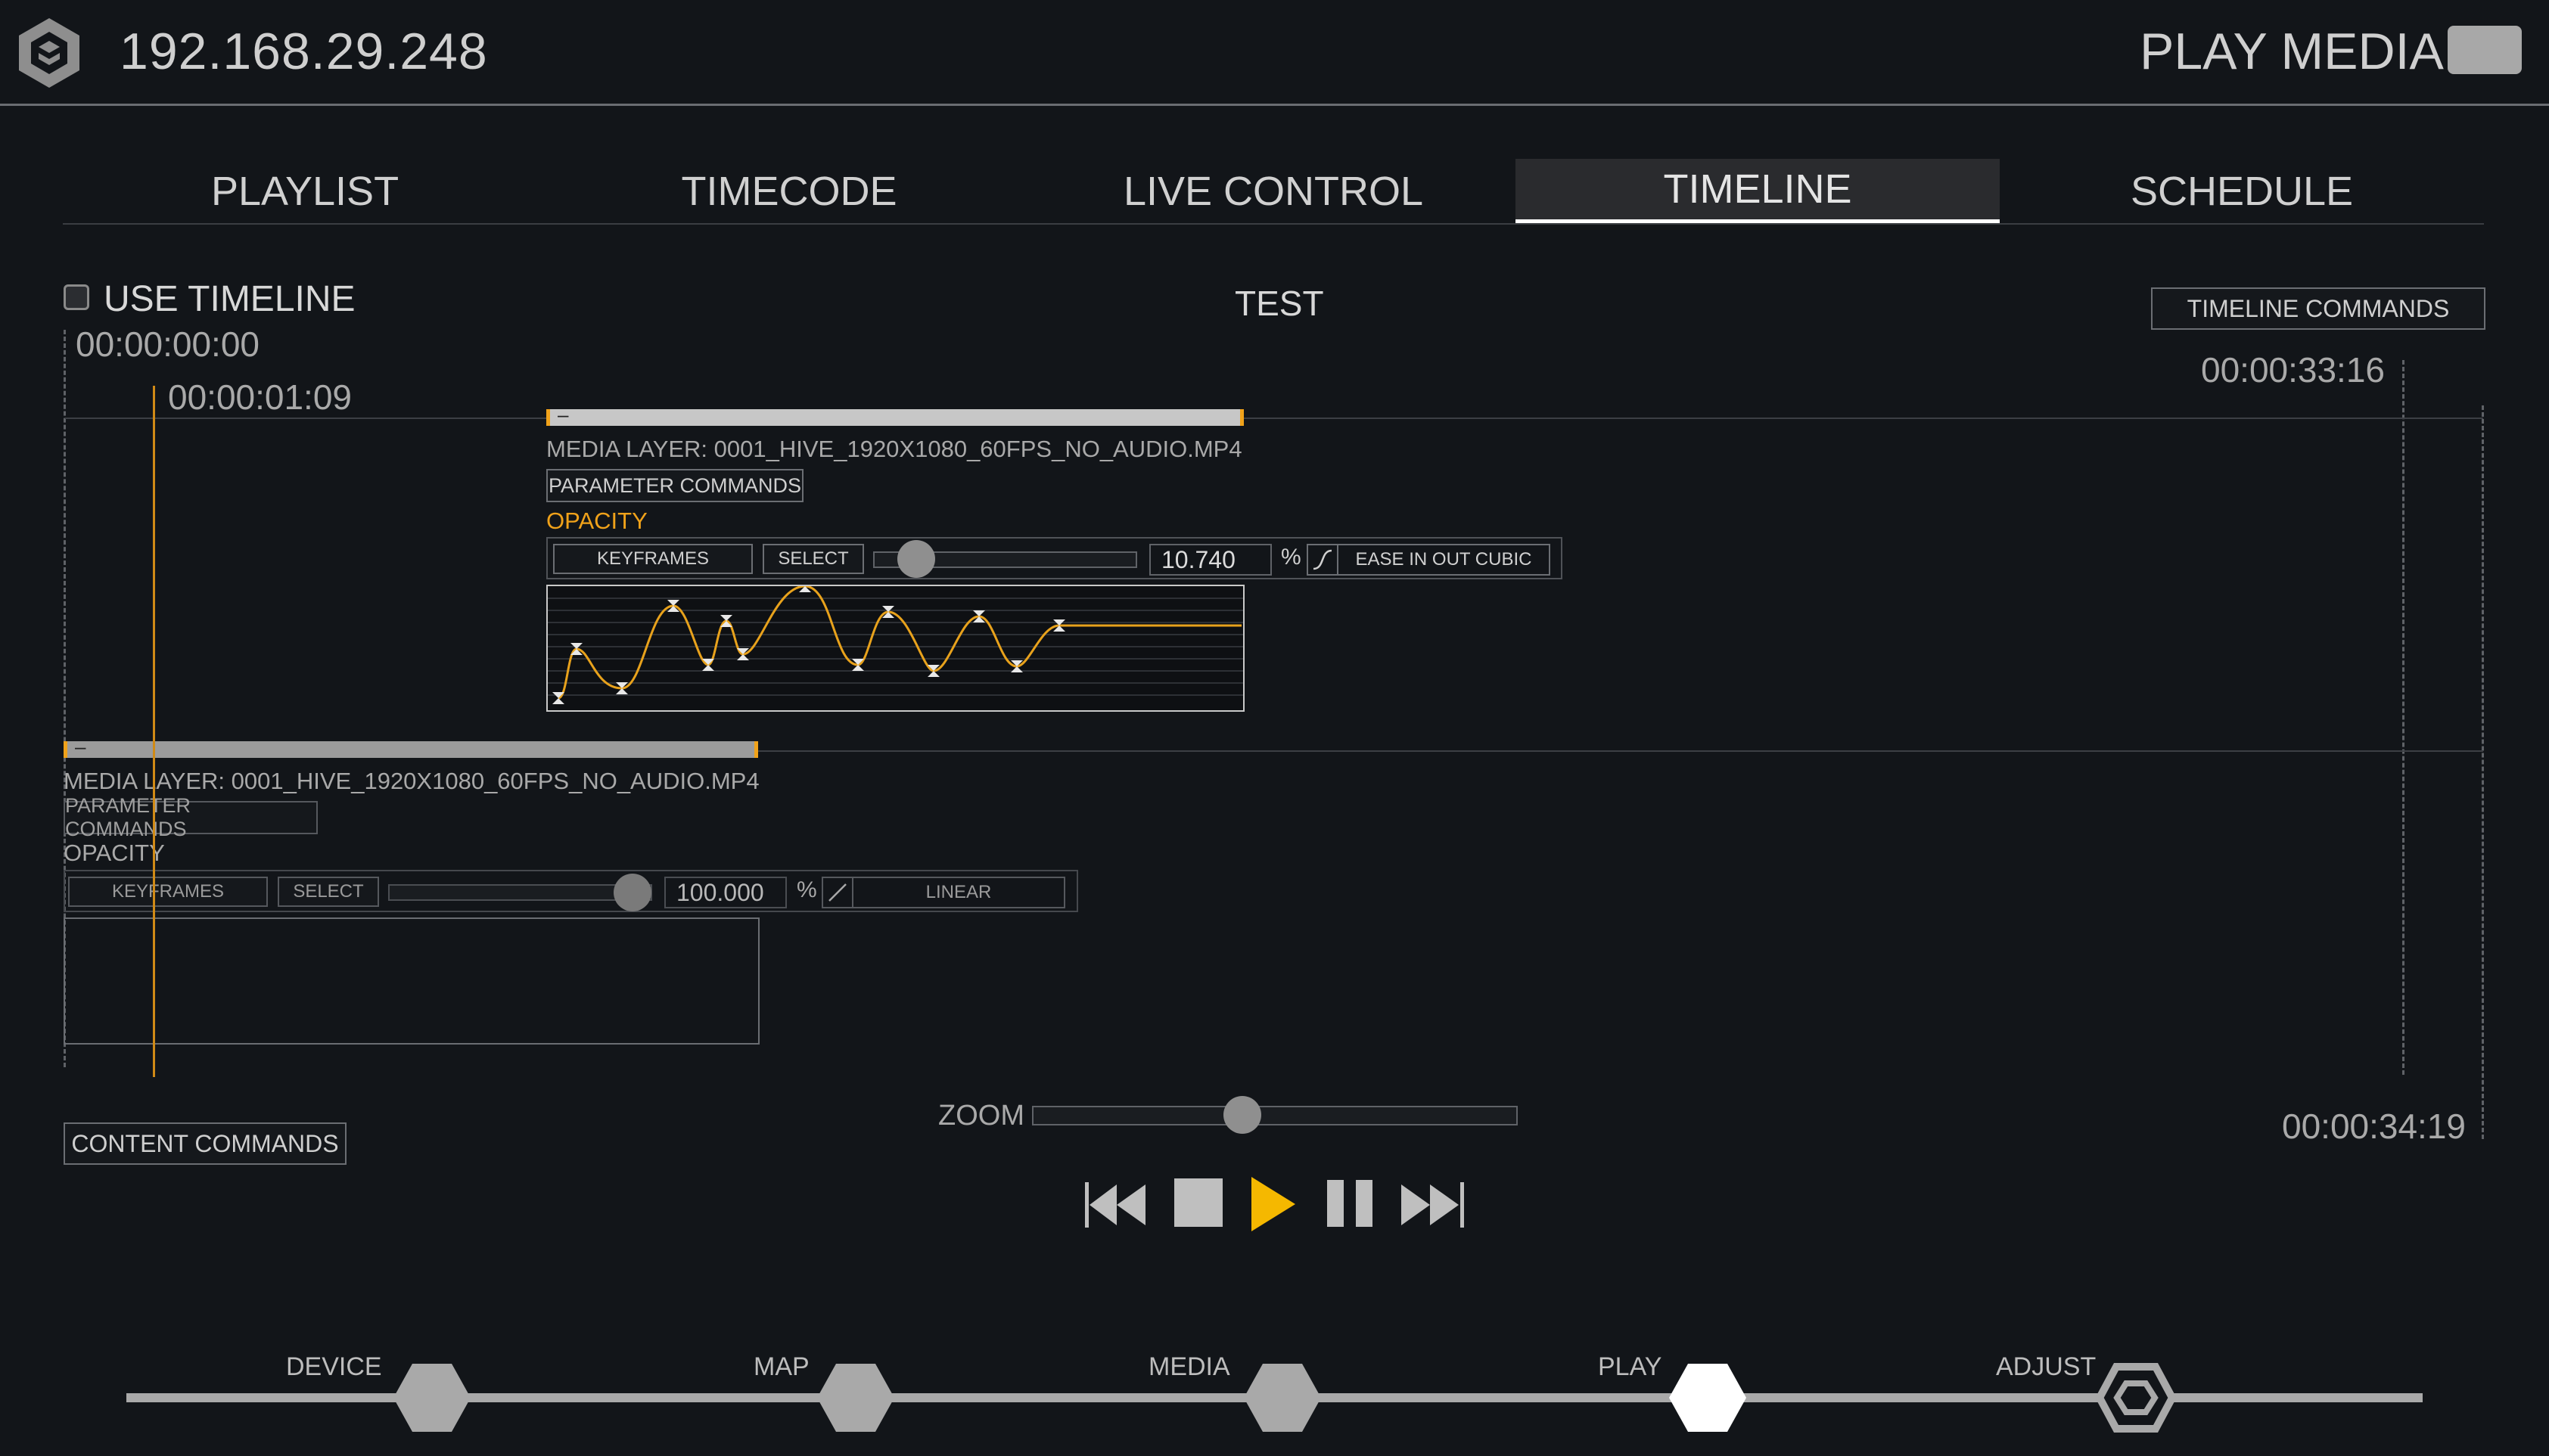  What do you see at coordinates (2292, 51) in the screenshot?
I see `mode-label: PLAY MEDIA` at bounding box center [2292, 51].